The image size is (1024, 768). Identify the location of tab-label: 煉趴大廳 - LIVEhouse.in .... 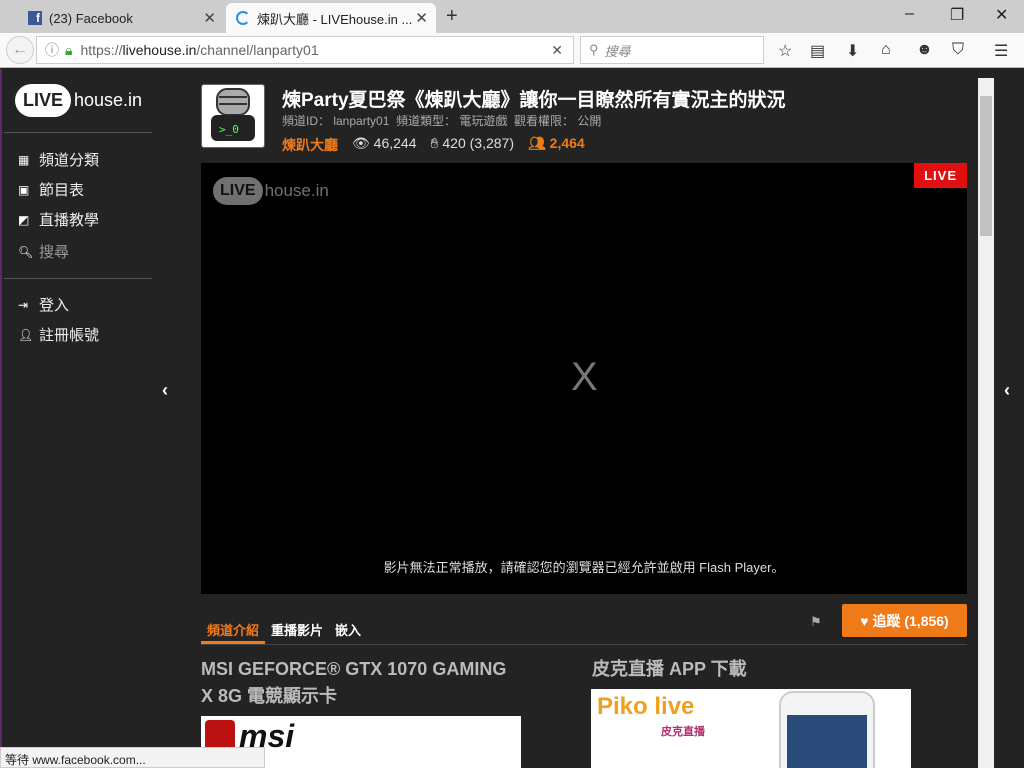
(335, 19).